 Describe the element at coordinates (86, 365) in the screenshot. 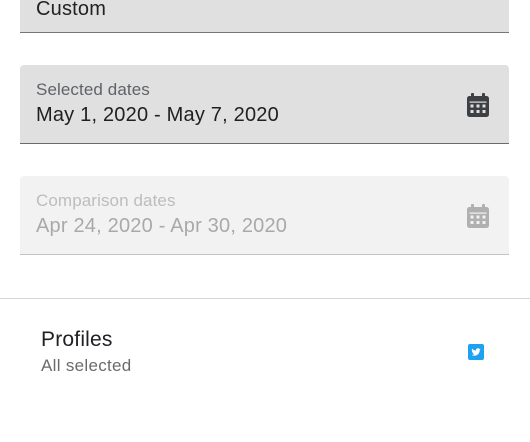

I see `profiles-subtitle: All selected` at that location.